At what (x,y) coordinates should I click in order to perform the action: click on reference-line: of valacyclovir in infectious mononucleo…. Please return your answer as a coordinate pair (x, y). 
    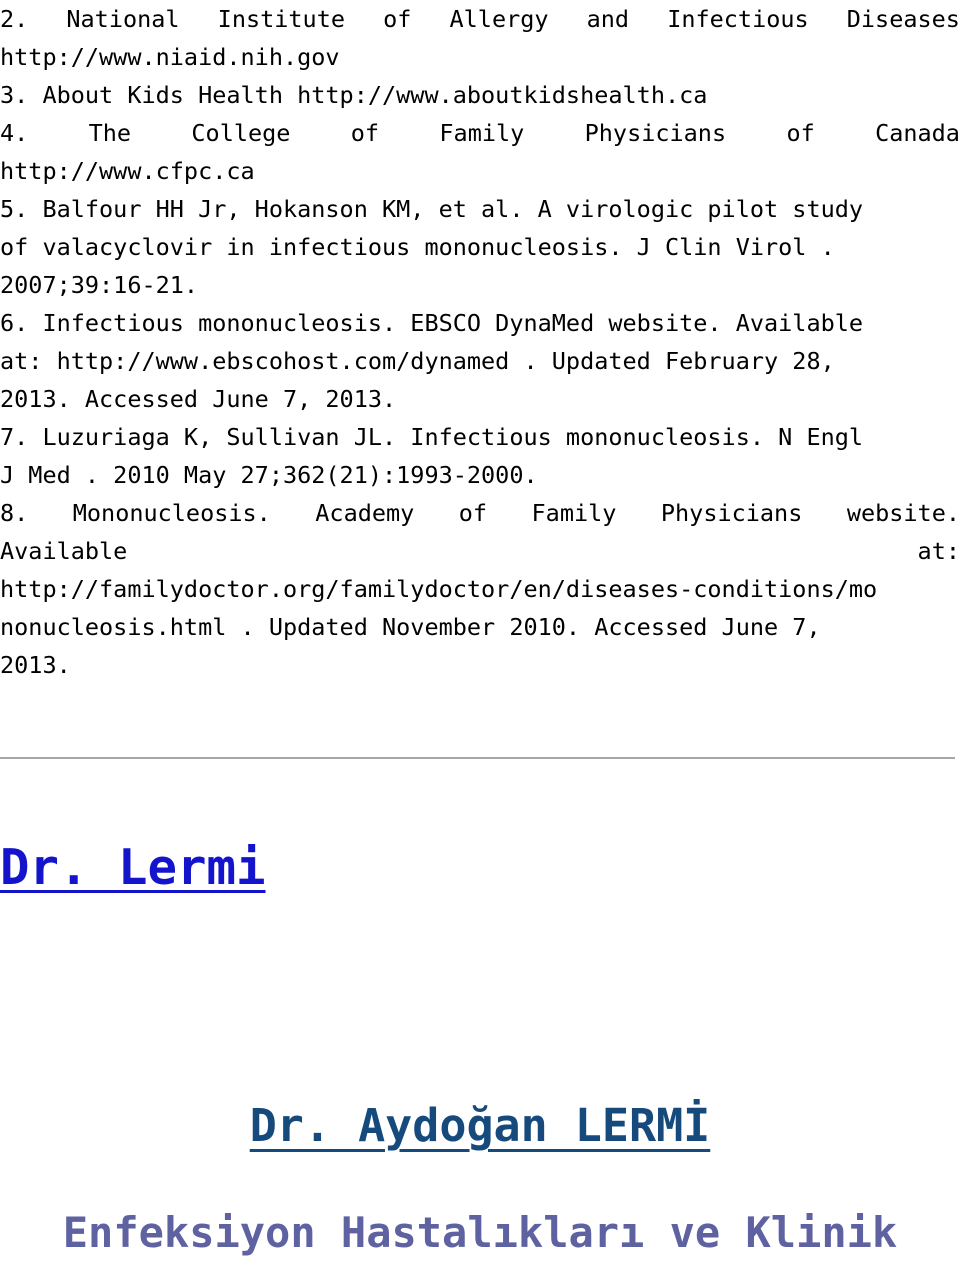
    Looking at the image, I should click on (417, 247).